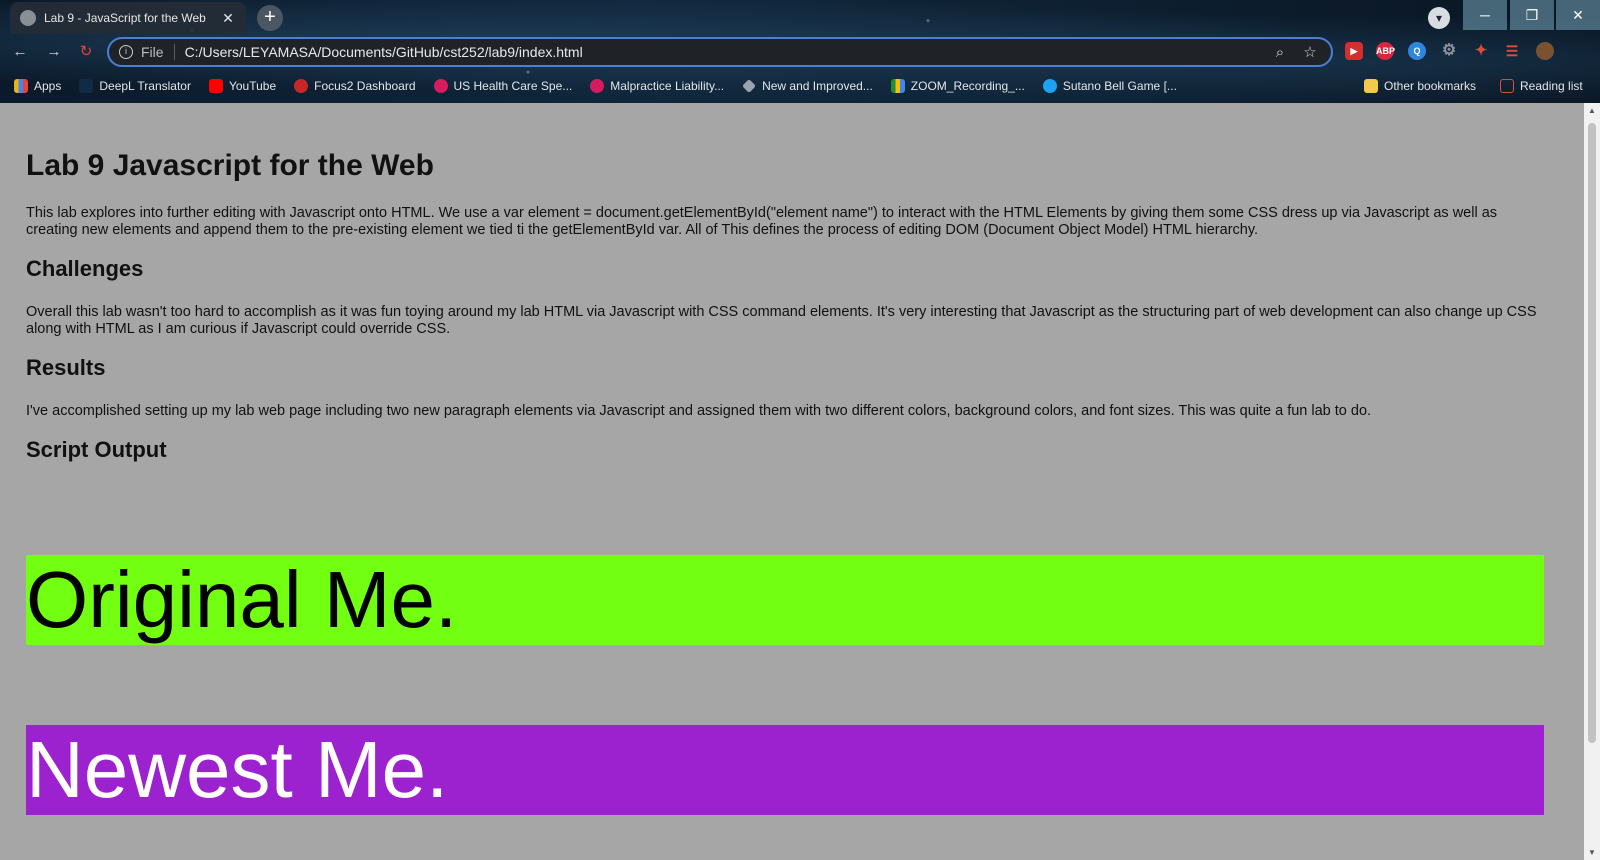  Describe the element at coordinates (1481, 51) in the screenshot. I see `puzzle-extension-icon: ✦` at that location.